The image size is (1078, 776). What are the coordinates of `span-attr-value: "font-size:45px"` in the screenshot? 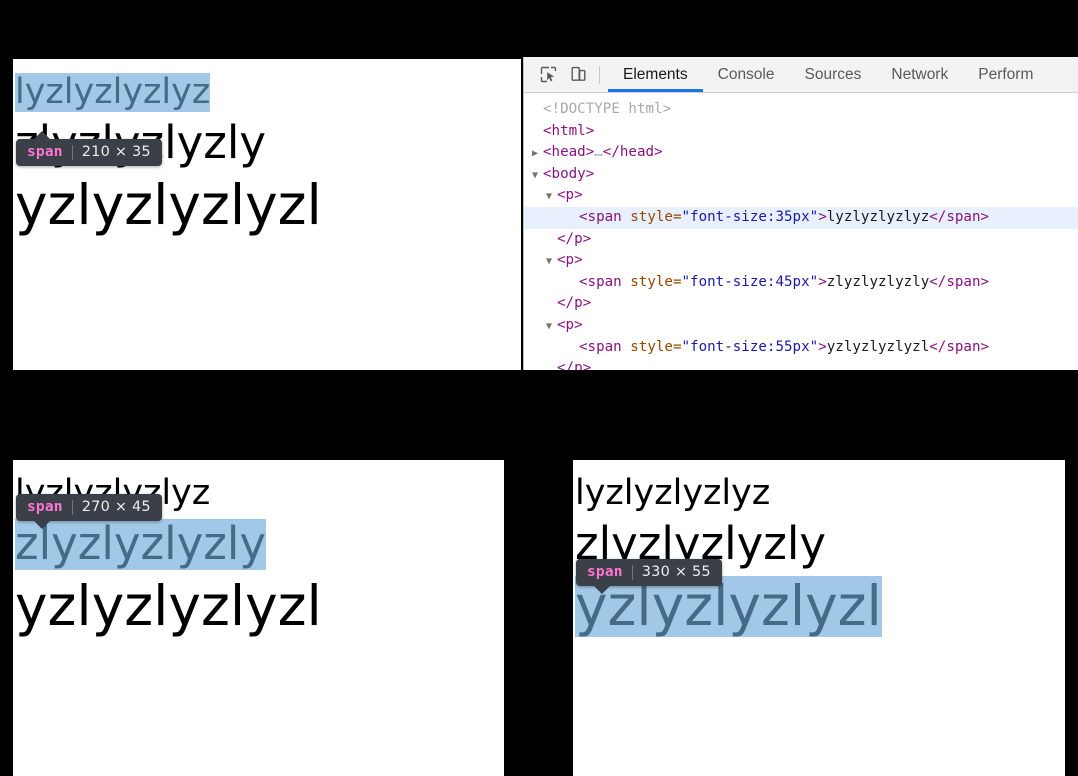 It's located at (750, 281).